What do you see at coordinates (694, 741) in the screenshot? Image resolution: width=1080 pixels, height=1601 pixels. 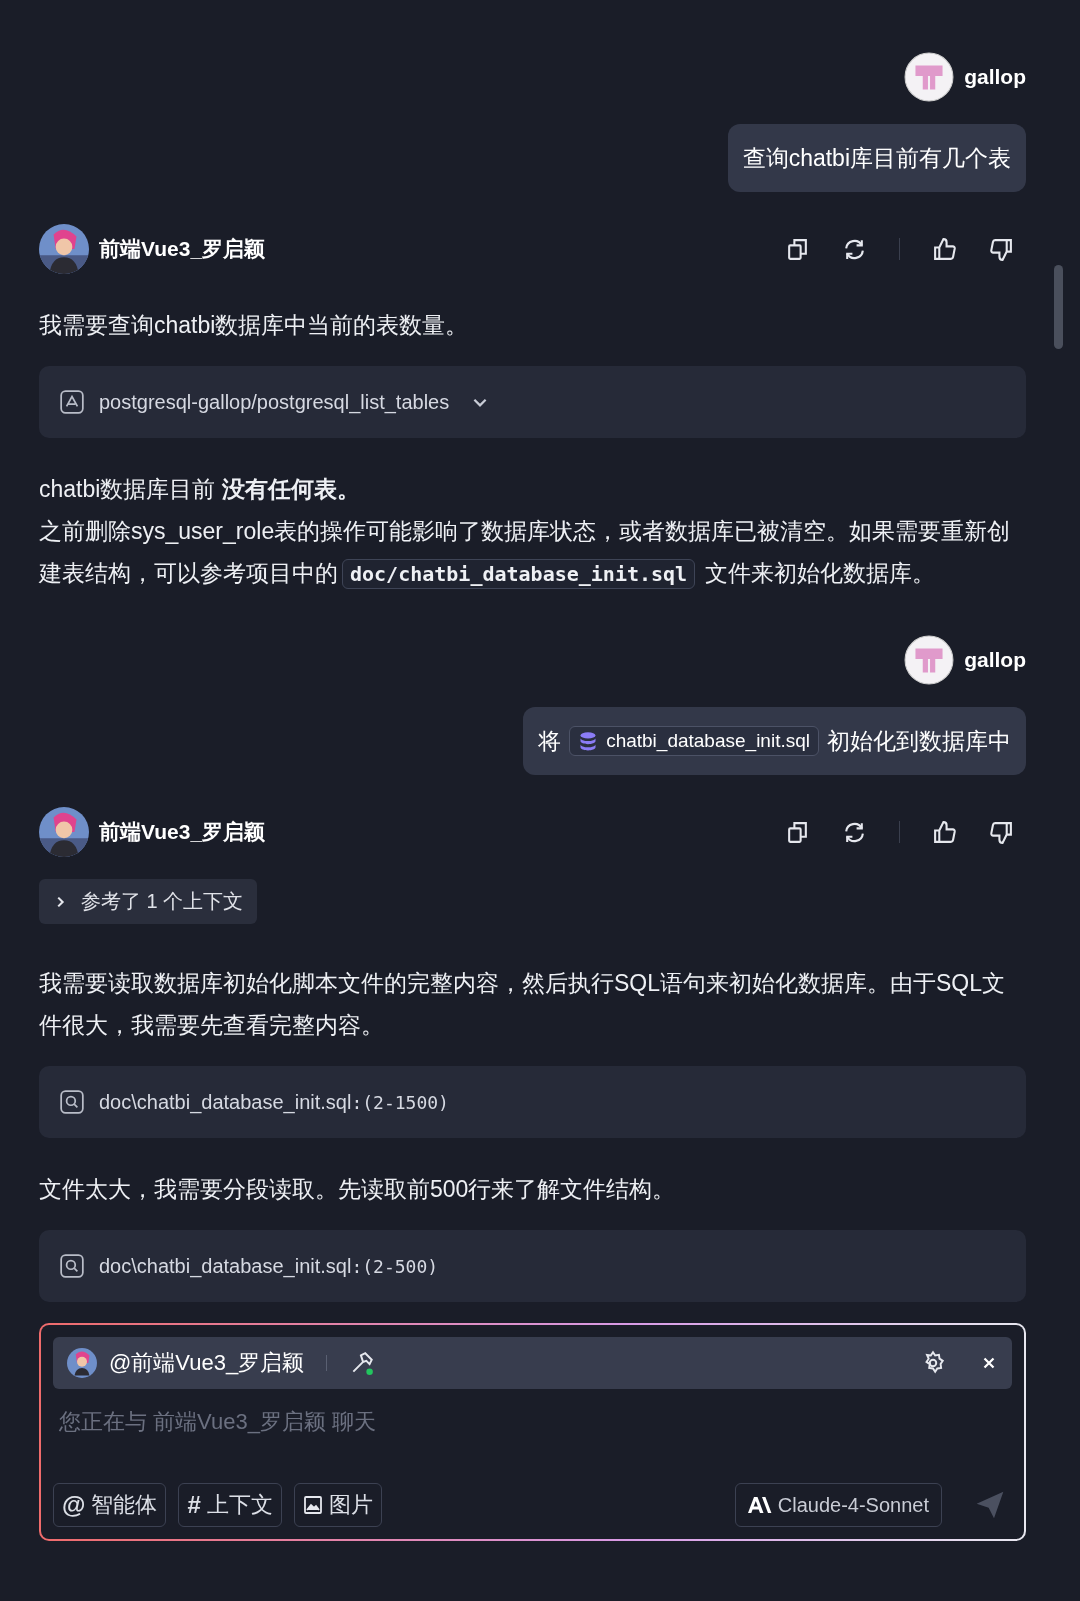 I see `file-chip: chatbi_database_init.sql` at bounding box center [694, 741].